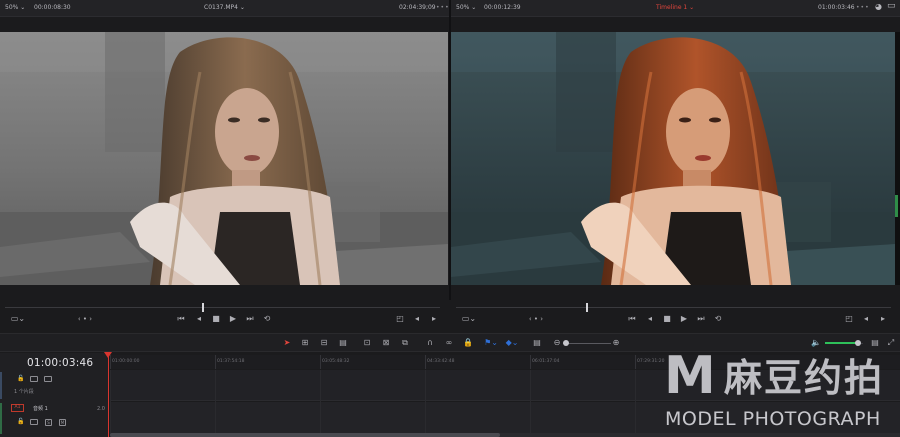 The image size is (900, 437). What do you see at coordinates (367, 343) in the screenshot?
I see `insert-clip-icon: ⊡` at bounding box center [367, 343].